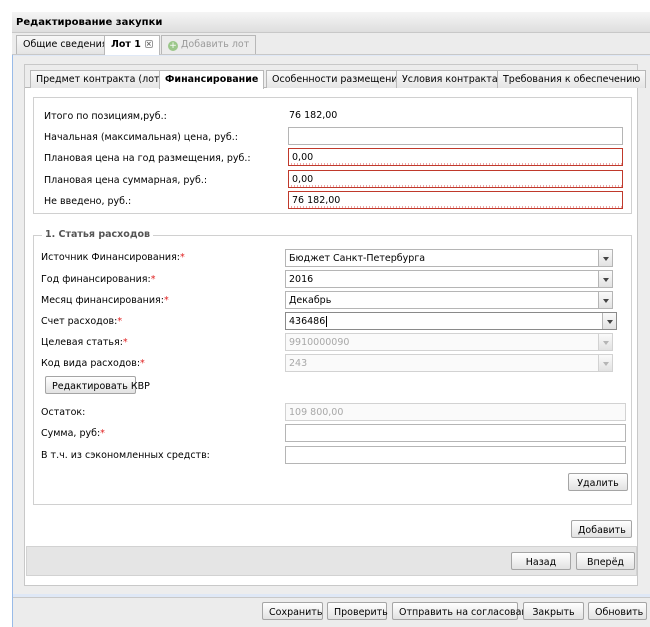 This screenshot has width=650, height=627. Describe the element at coordinates (601, 529) in the screenshot. I see `add-expense-button: Добавить` at that location.